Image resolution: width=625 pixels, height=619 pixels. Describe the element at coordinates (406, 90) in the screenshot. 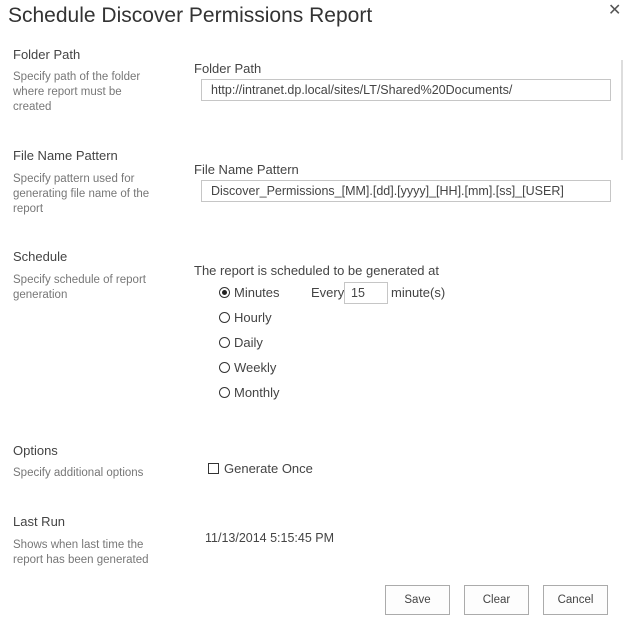

I see `folder-path-input` at that location.